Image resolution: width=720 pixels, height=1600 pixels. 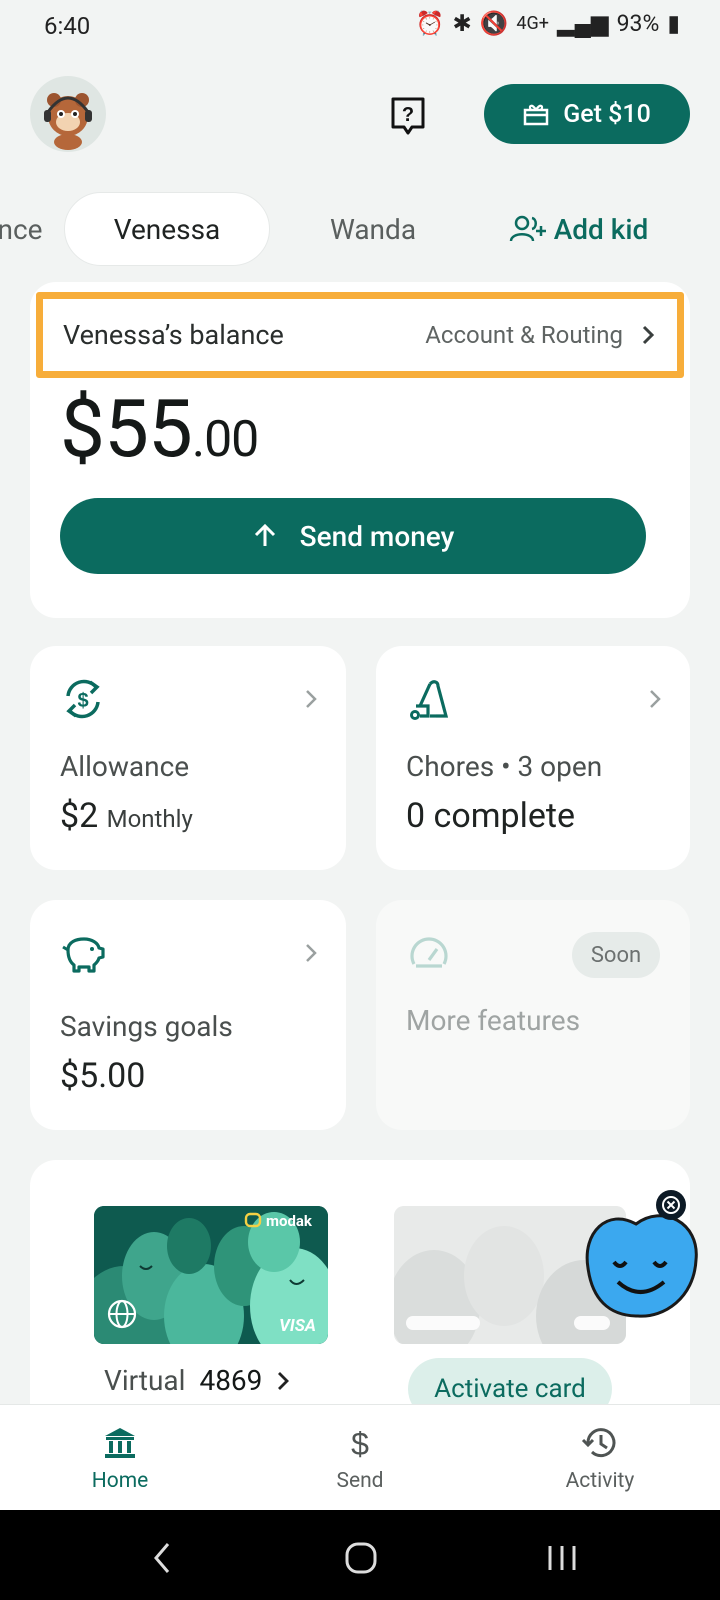 I want to click on mute-icon: 🔇, so click(x=494, y=23).